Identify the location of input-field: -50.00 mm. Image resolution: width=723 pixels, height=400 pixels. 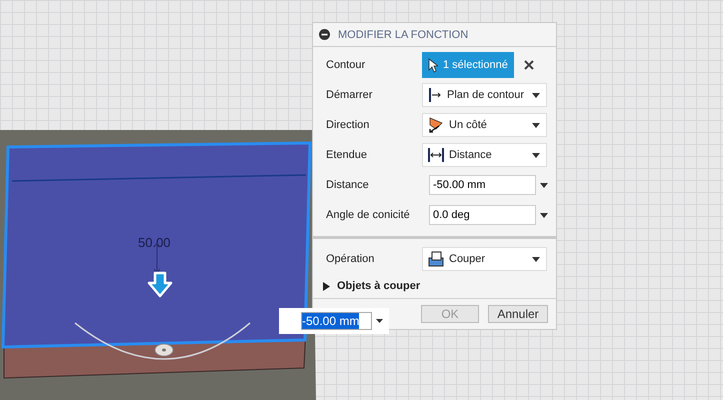
(482, 185).